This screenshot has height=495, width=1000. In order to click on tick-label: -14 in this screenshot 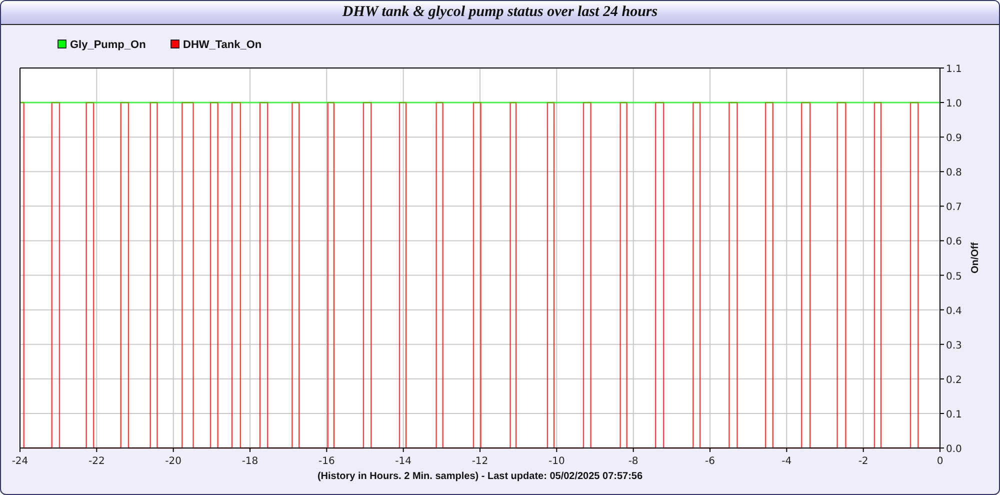, I will do `click(403, 461)`.